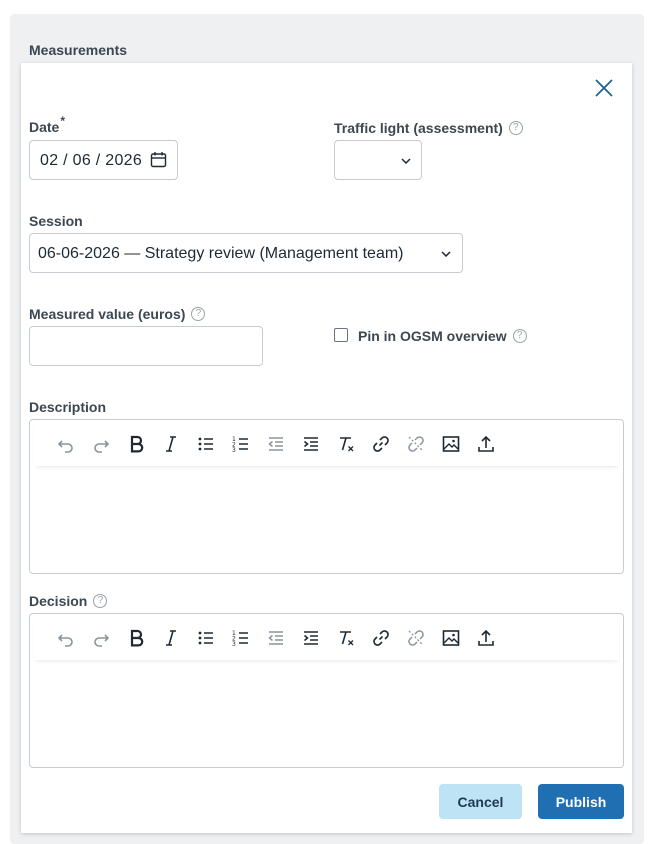 The image size is (650, 844). What do you see at coordinates (378, 160) in the screenshot?
I see `traffic-light-select` at bounding box center [378, 160].